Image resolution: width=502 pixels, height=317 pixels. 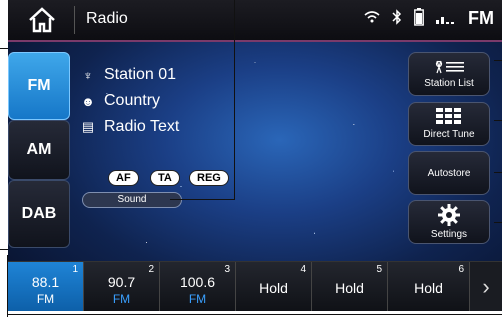 What do you see at coordinates (445, 20) in the screenshot?
I see `signal-icon` at bounding box center [445, 20].